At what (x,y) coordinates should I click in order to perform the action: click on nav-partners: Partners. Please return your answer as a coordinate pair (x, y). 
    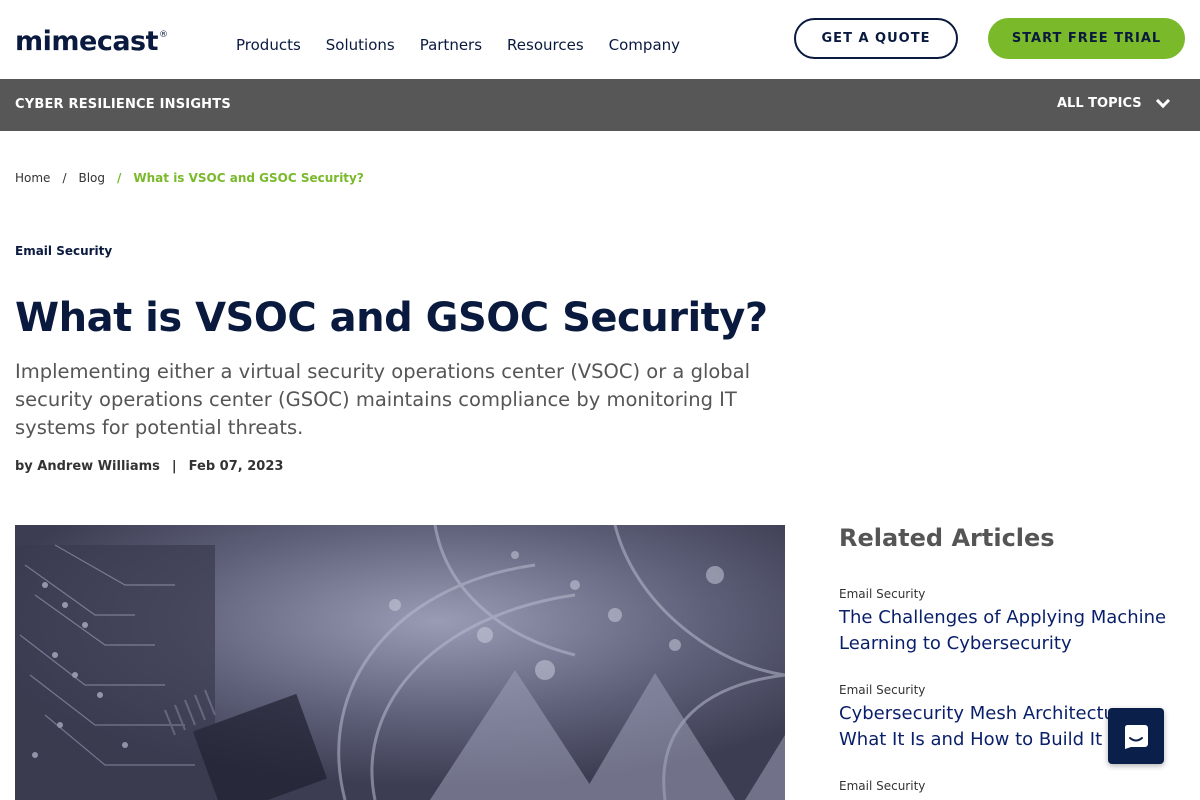
    Looking at the image, I should click on (451, 45).